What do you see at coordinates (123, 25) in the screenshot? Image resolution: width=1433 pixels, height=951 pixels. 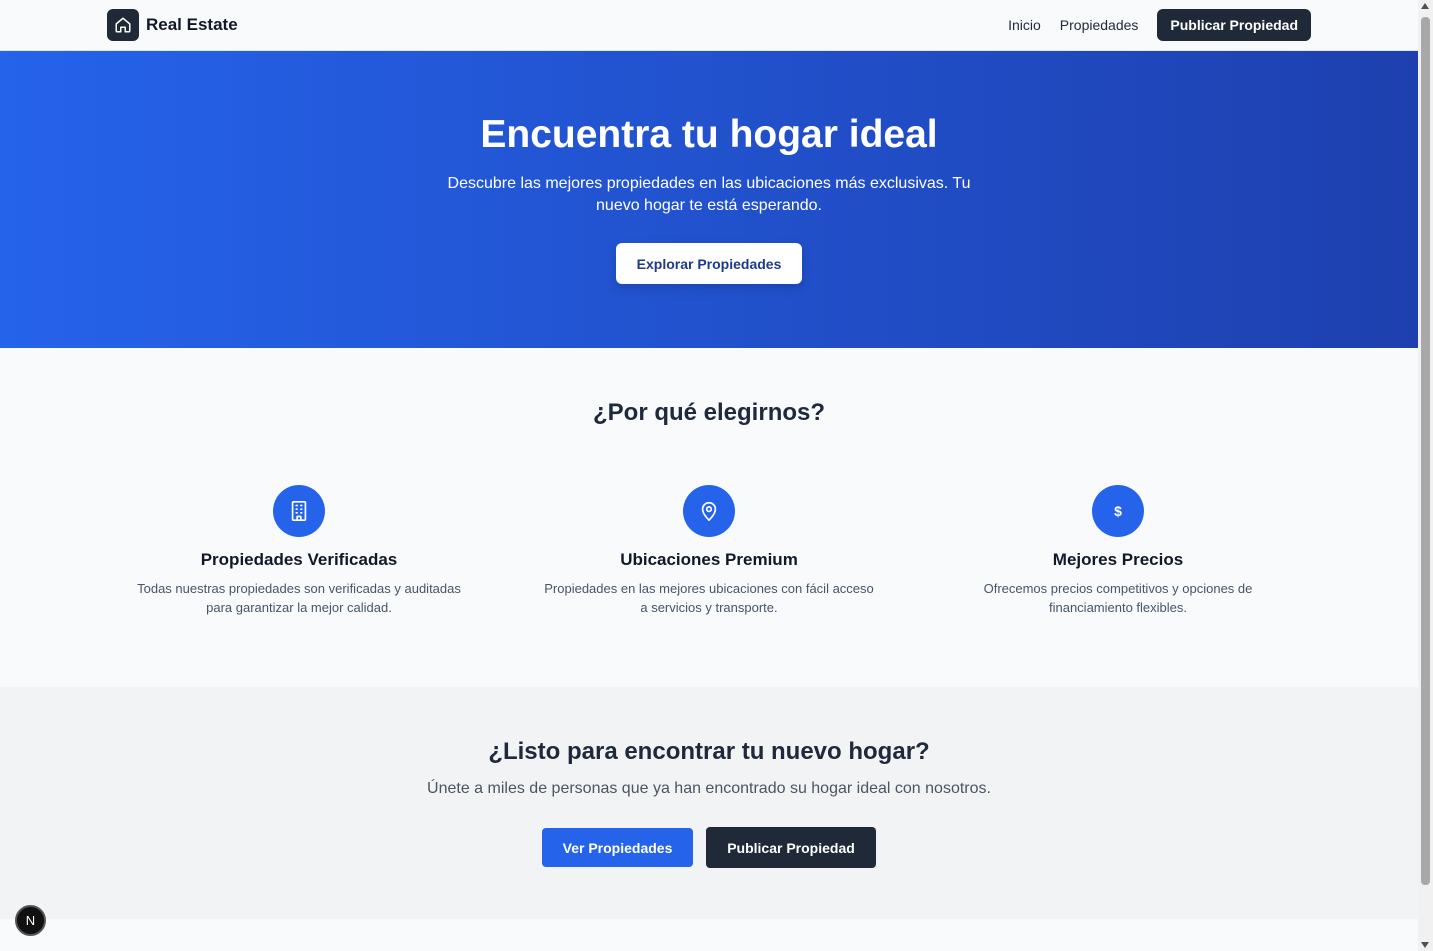 I see `home-icon` at bounding box center [123, 25].